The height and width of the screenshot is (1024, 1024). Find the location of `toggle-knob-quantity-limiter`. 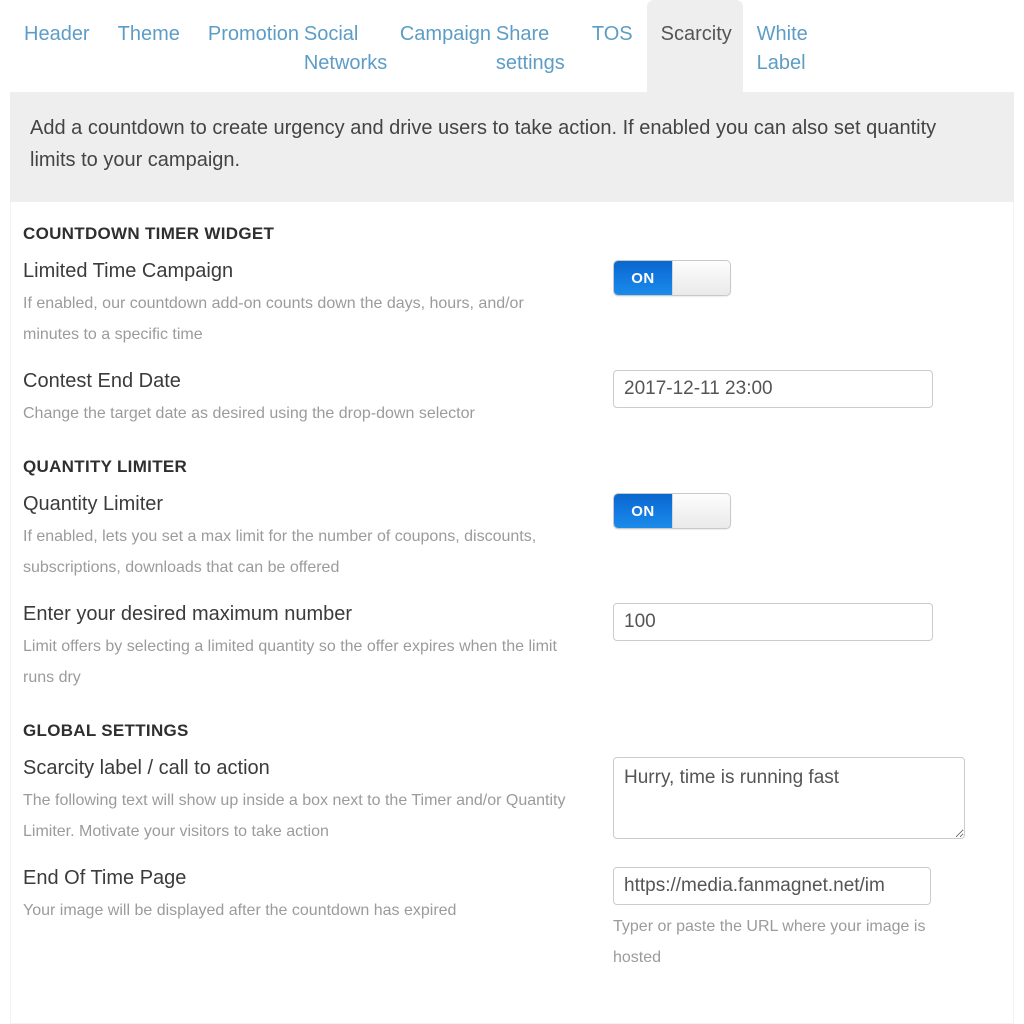

toggle-knob-quantity-limiter is located at coordinates (701, 511).